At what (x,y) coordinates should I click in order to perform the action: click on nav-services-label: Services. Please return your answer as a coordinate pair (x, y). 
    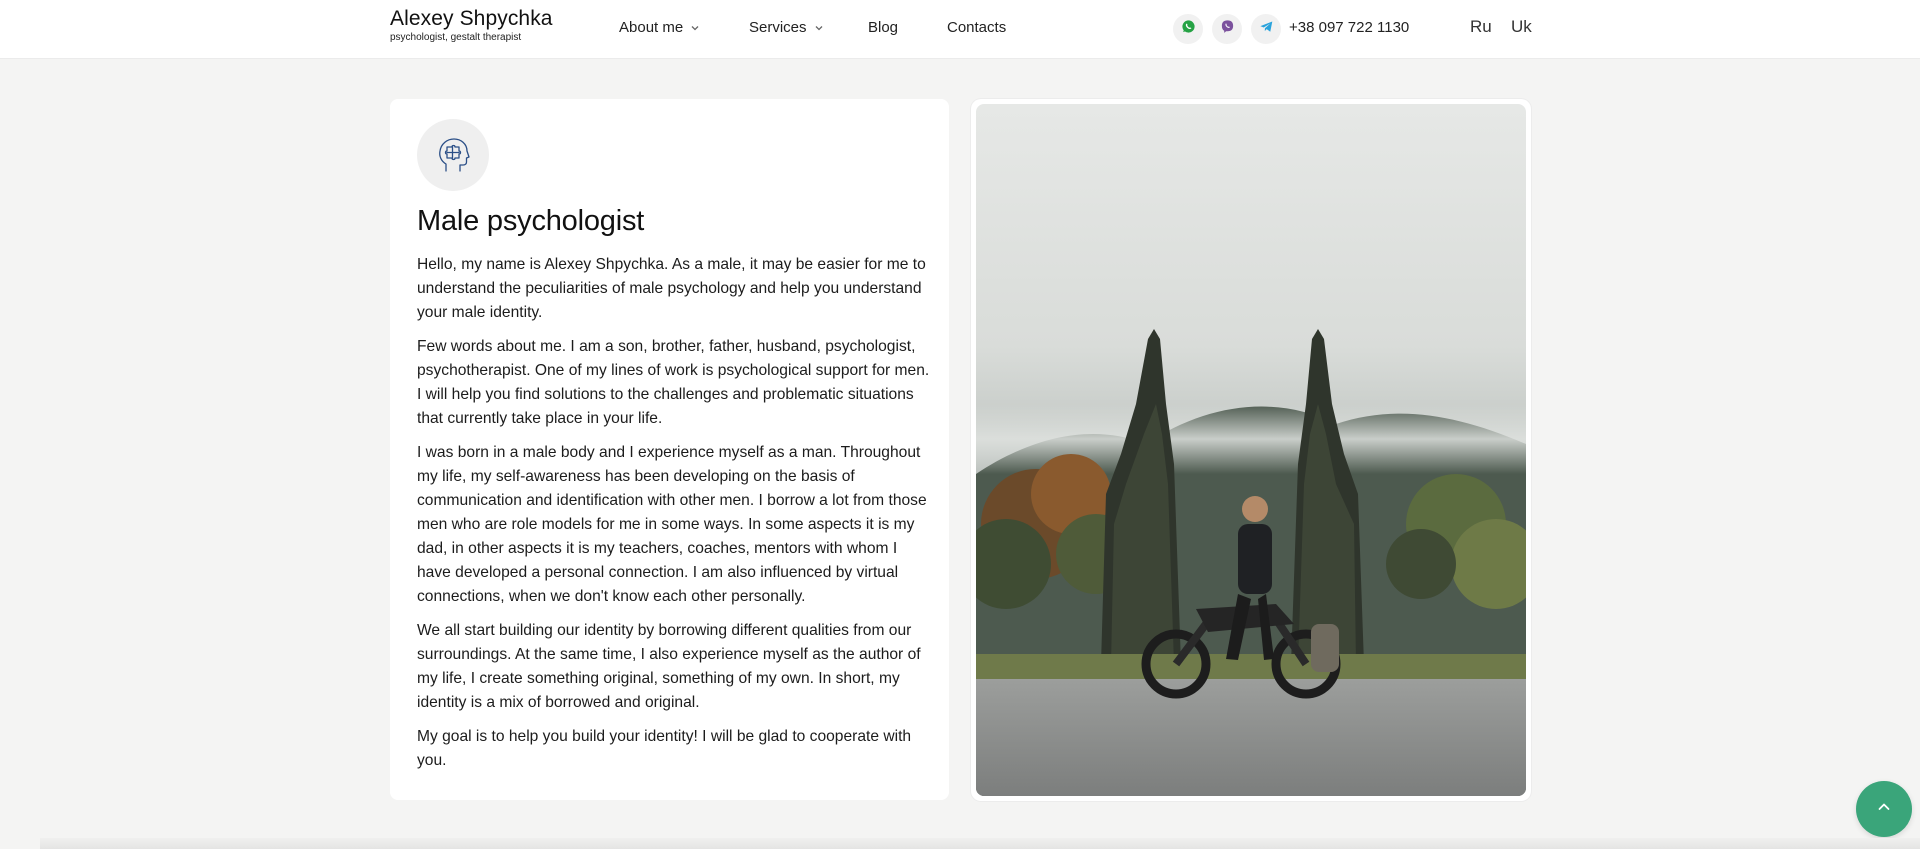
    Looking at the image, I should click on (778, 27).